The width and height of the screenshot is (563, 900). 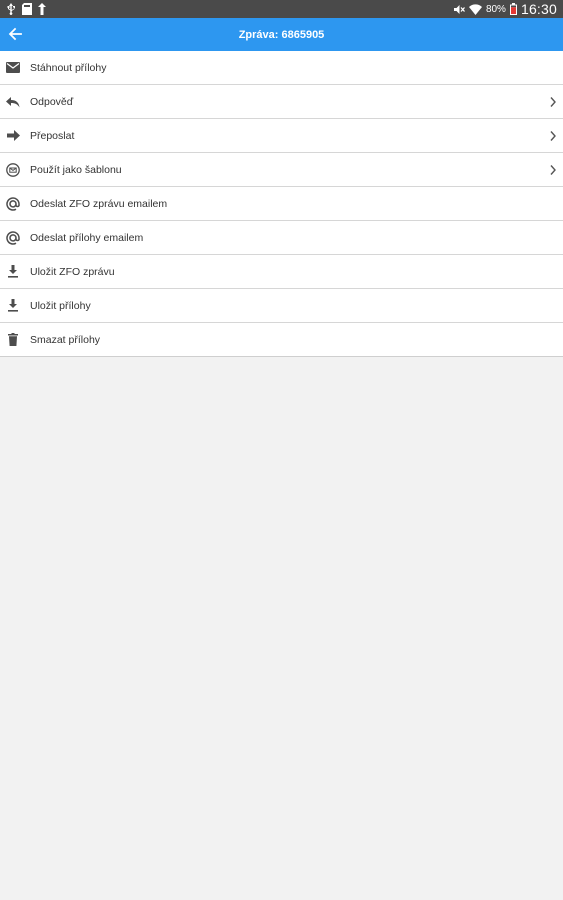 What do you see at coordinates (281, 339) in the screenshot?
I see `menu-item-delete-attachments: Smazat přílohy` at bounding box center [281, 339].